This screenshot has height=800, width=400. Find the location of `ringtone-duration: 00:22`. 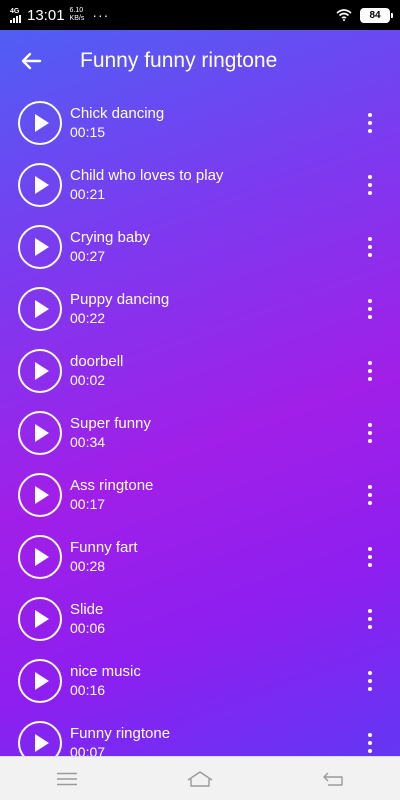

ringtone-duration: 00:22 is located at coordinates (88, 318).